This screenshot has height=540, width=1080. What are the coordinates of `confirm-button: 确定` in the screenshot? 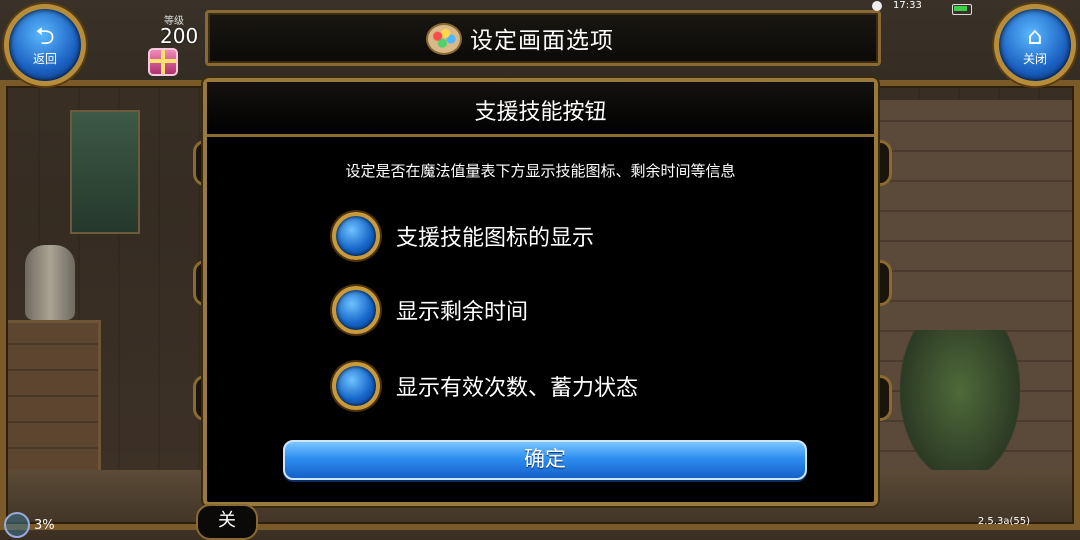 It's located at (545, 460).